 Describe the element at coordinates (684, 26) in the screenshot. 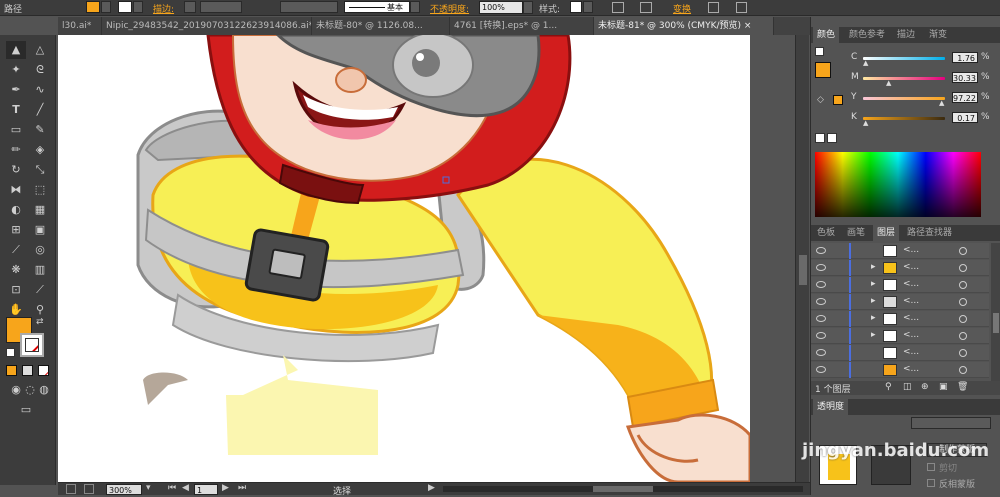

I see `tab-doc-5-active: 未标题-81* @ 300% (CMYK/预览) ×` at that location.